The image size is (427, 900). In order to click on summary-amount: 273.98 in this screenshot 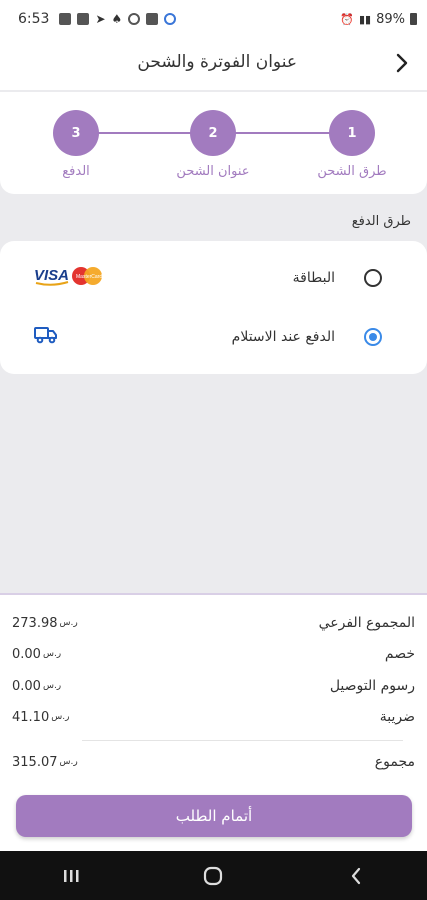, I will do `click(35, 623)`.